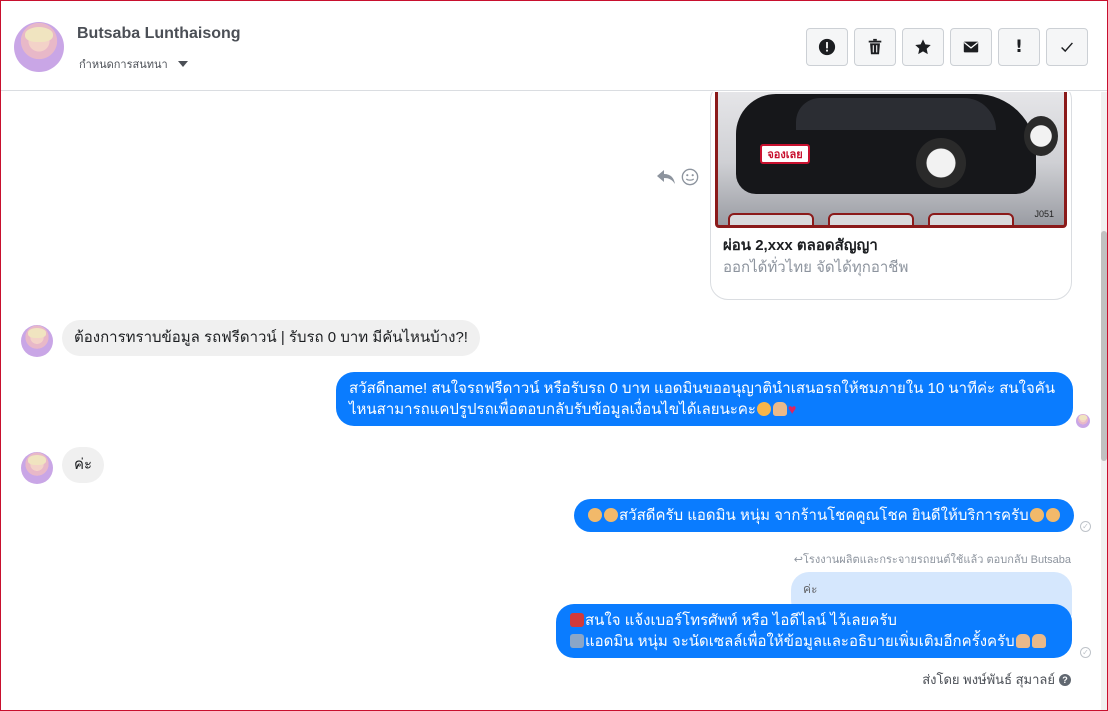  I want to click on people-emoji-icon, so click(577, 641).